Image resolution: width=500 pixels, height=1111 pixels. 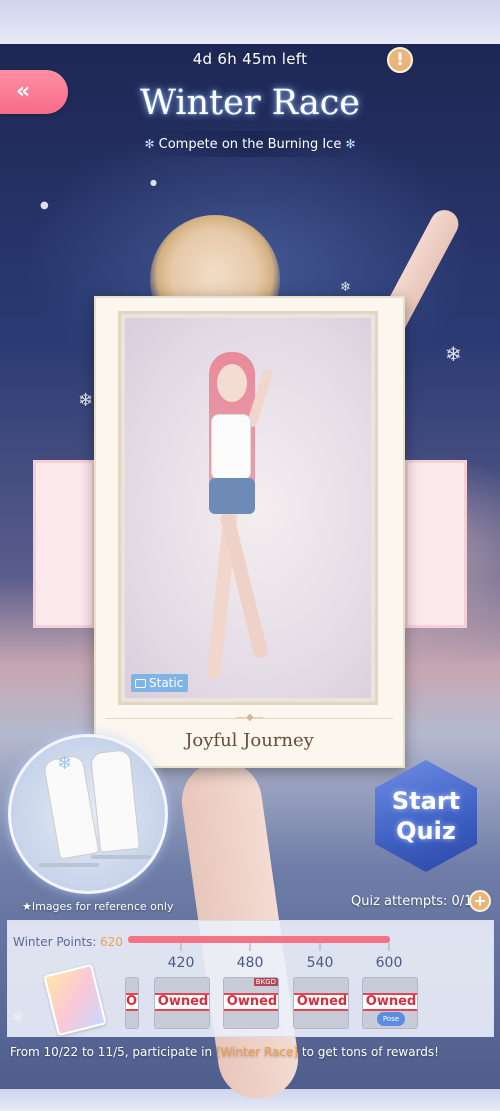 I want to click on skates-preview: ❄, so click(x=88, y=814).